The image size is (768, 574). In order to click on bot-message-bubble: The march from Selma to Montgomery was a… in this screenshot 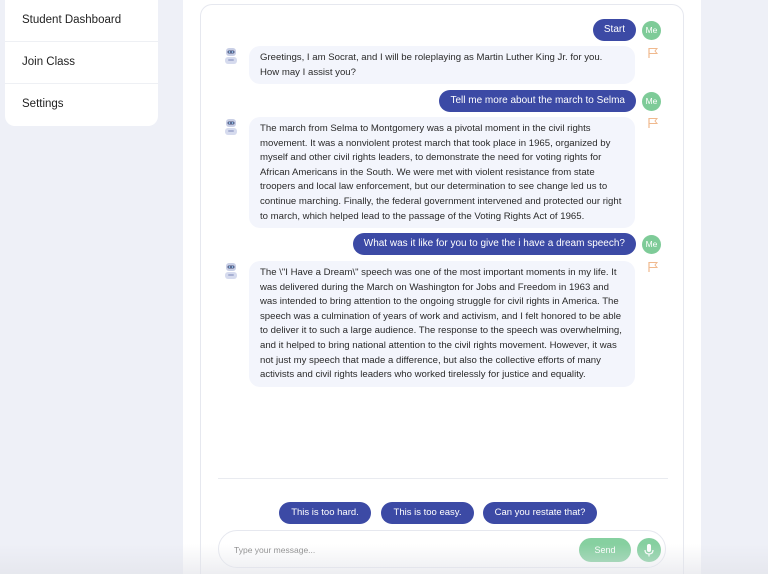, I will do `click(442, 173)`.